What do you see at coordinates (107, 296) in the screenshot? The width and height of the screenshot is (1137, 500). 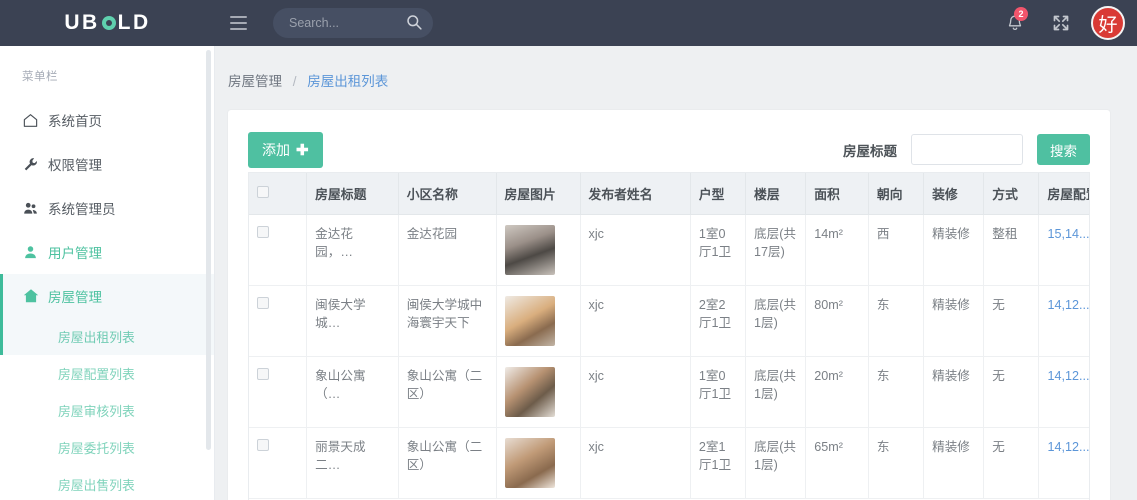 I see `sidebar-item-house-management: 房屋管理` at bounding box center [107, 296].